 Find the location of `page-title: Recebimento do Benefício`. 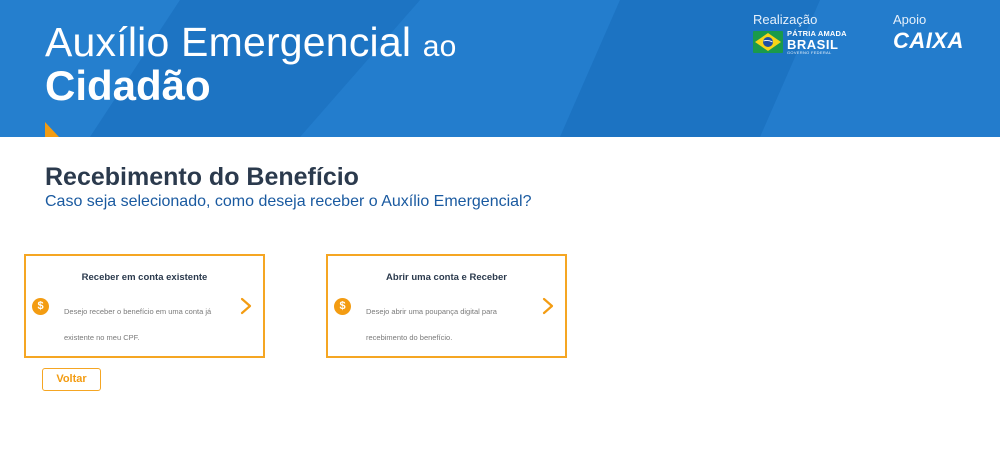

page-title: Recebimento do Benefício is located at coordinates (202, 177).